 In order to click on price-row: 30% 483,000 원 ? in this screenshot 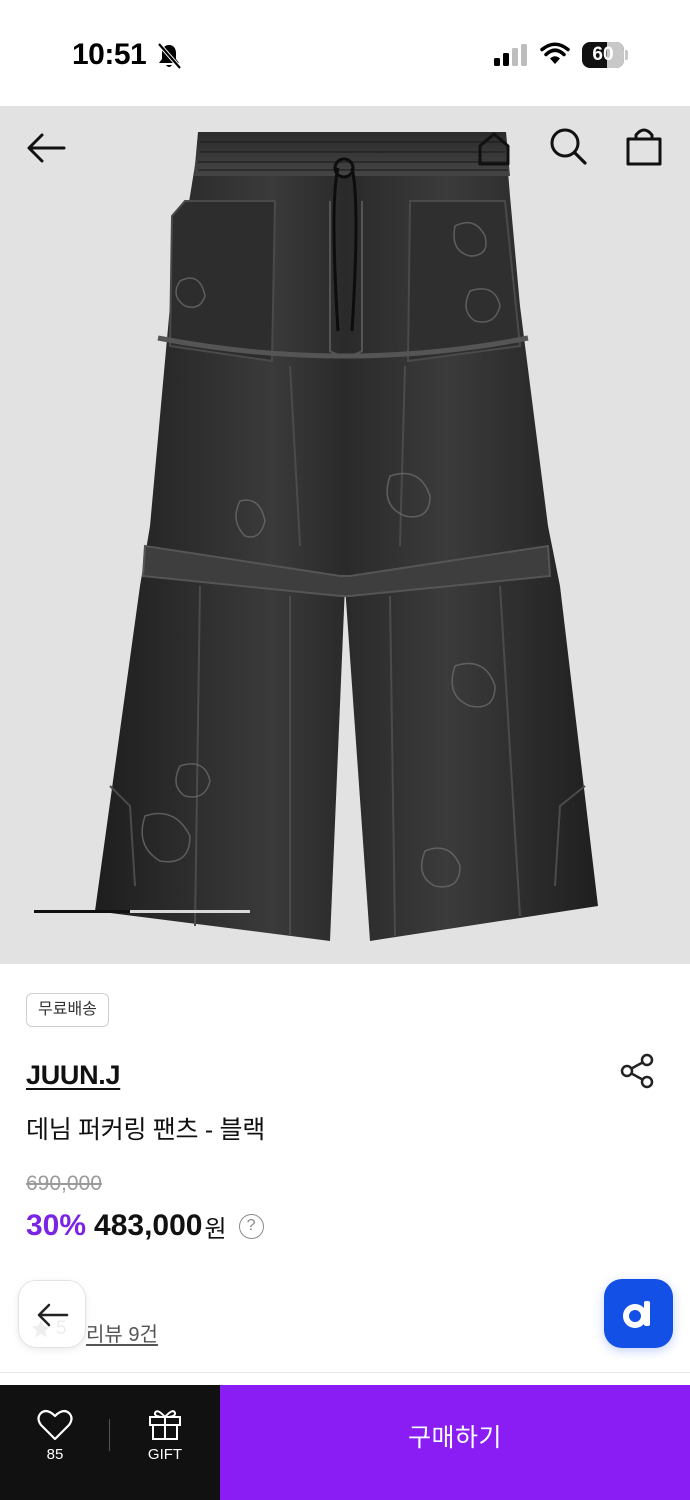, I will do `click(145, 1226)`.